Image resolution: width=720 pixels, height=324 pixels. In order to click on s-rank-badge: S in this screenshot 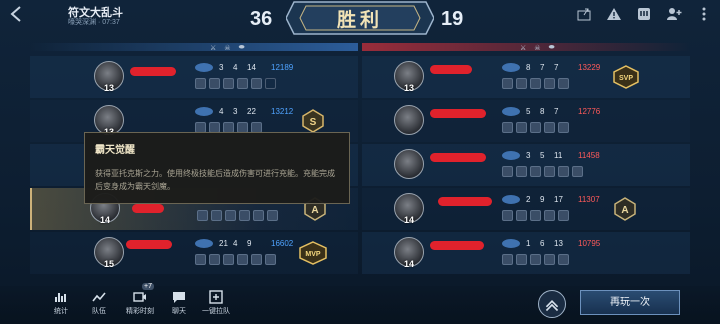, I will do `click(313, 121)`.